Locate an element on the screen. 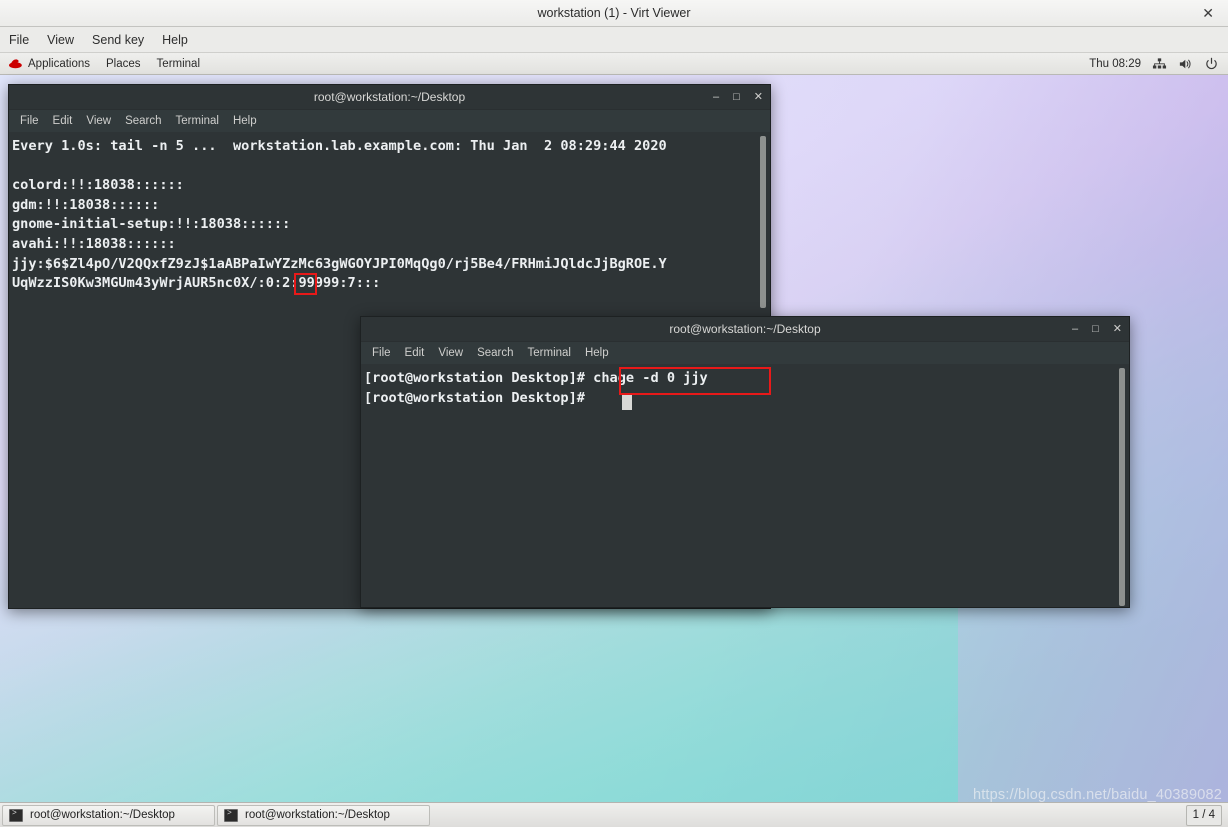 This screenshot has width=1228, height=827. terminal-2-title: root@workstation:~/Desktop is located at coordinates (745, 329).